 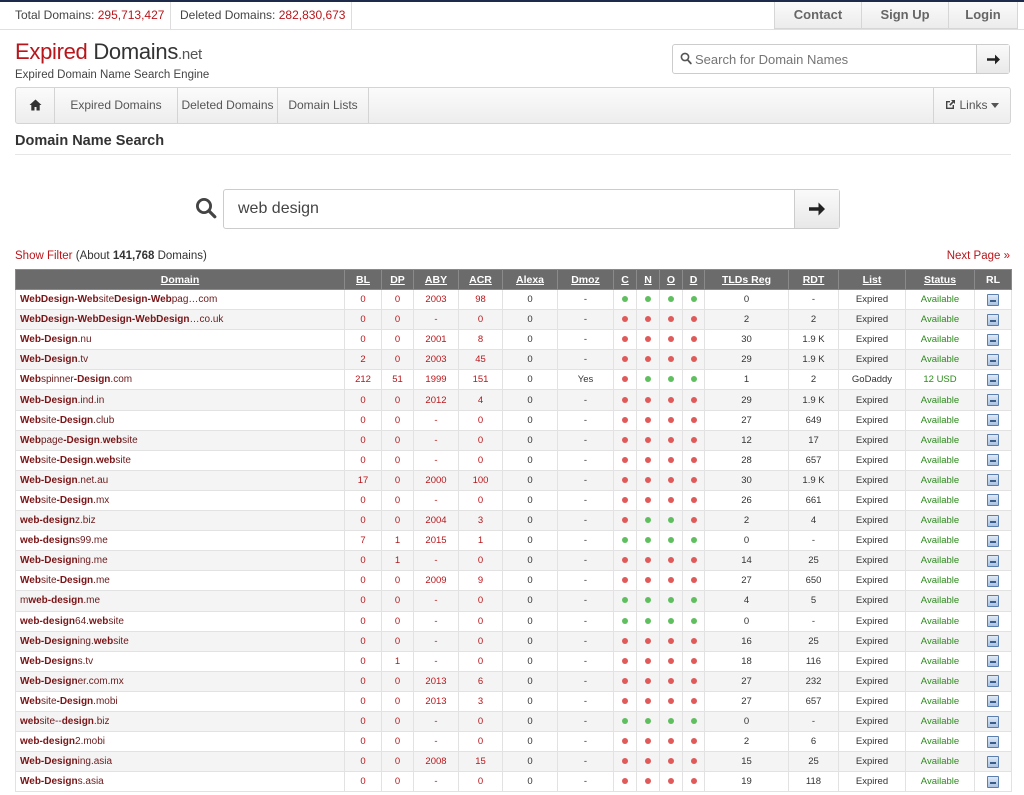 I want to click on tlds-registered-cell: 28, so click(x=746, y=460).